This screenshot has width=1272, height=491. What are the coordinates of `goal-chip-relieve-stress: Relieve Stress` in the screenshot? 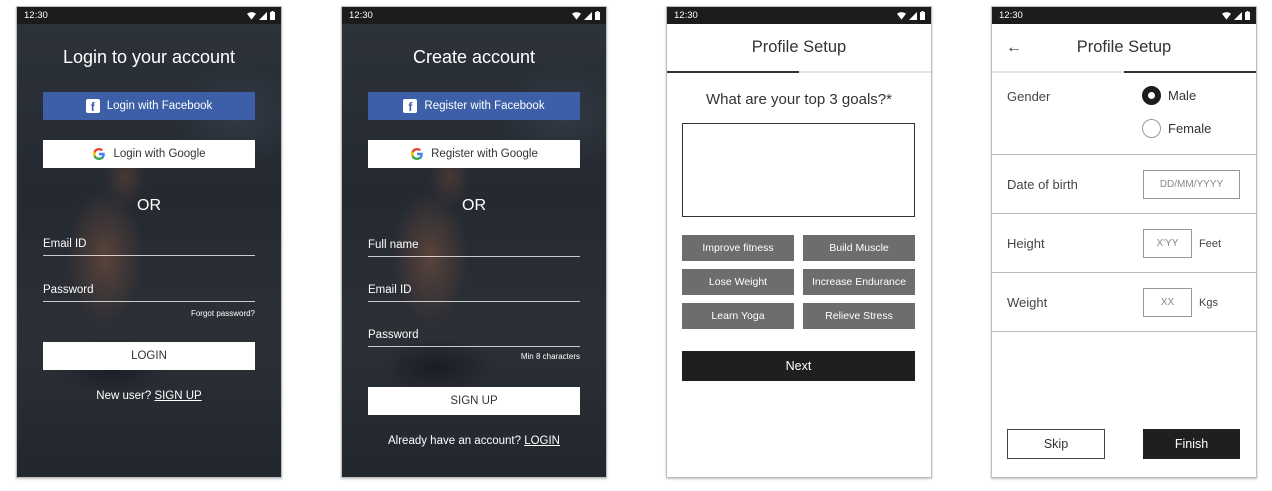 It's located at (859, 316).